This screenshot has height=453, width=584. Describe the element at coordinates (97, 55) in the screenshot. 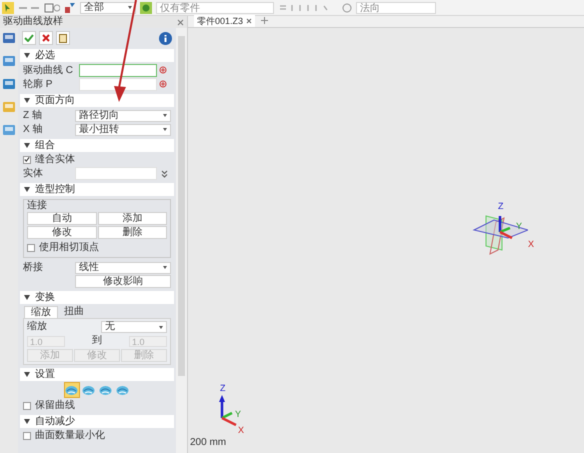

I see `section-header: 必选` at that location.